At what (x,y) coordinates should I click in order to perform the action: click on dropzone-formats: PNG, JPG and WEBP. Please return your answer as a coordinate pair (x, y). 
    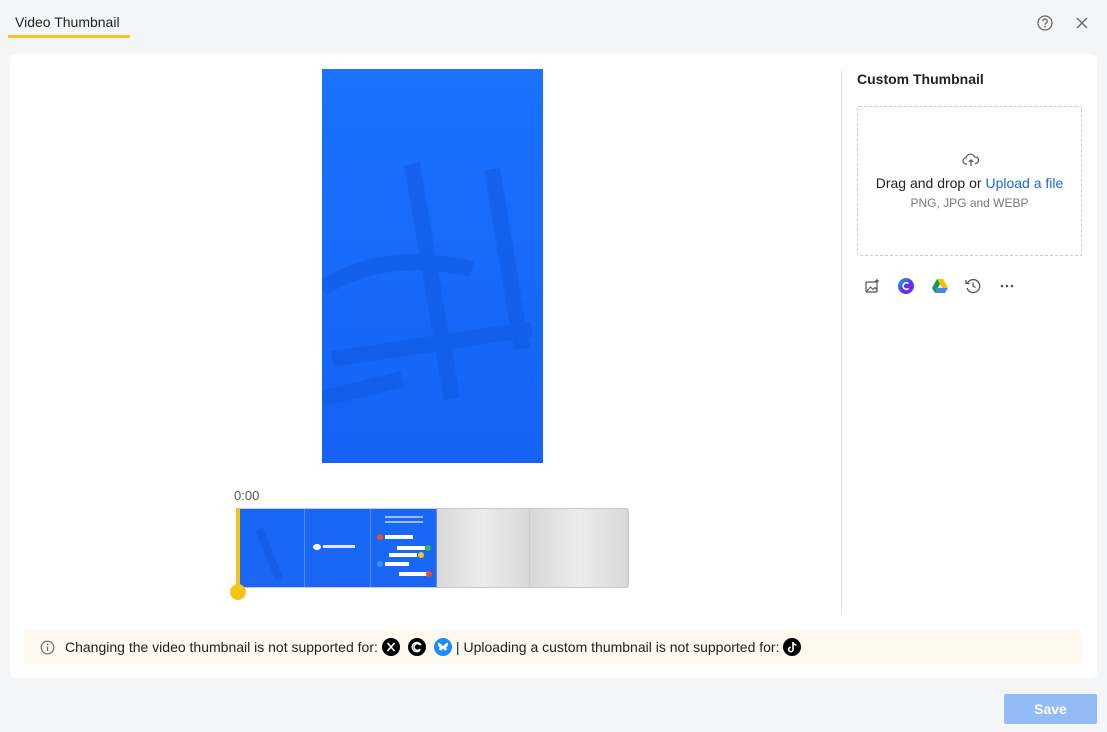
    Looking at the image, I should click on (969, 203).